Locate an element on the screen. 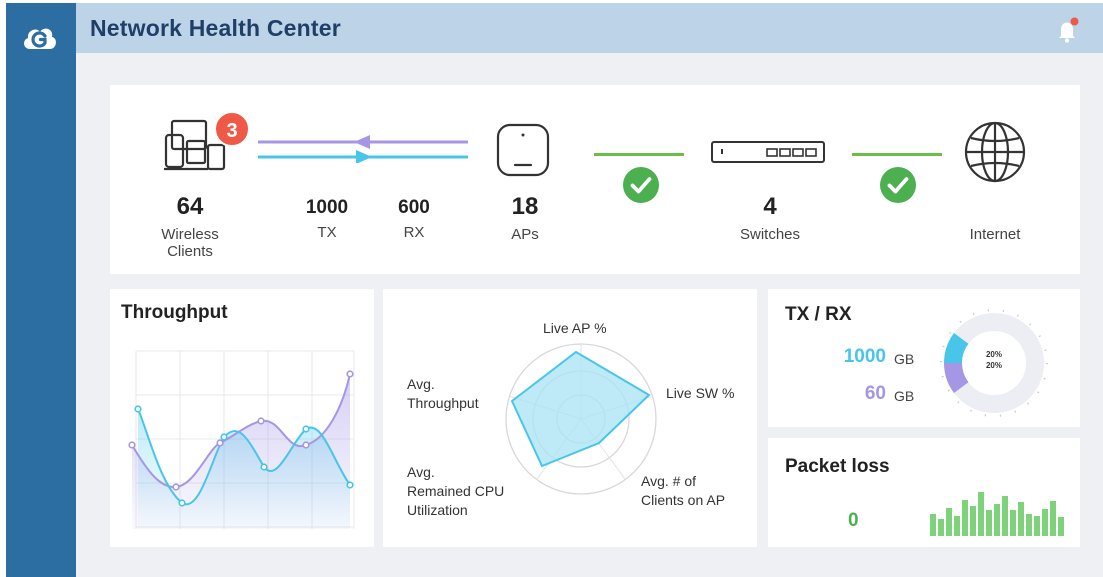 The image size is (1103, 577). ap-switch-link is located at coordinates (639, 154).